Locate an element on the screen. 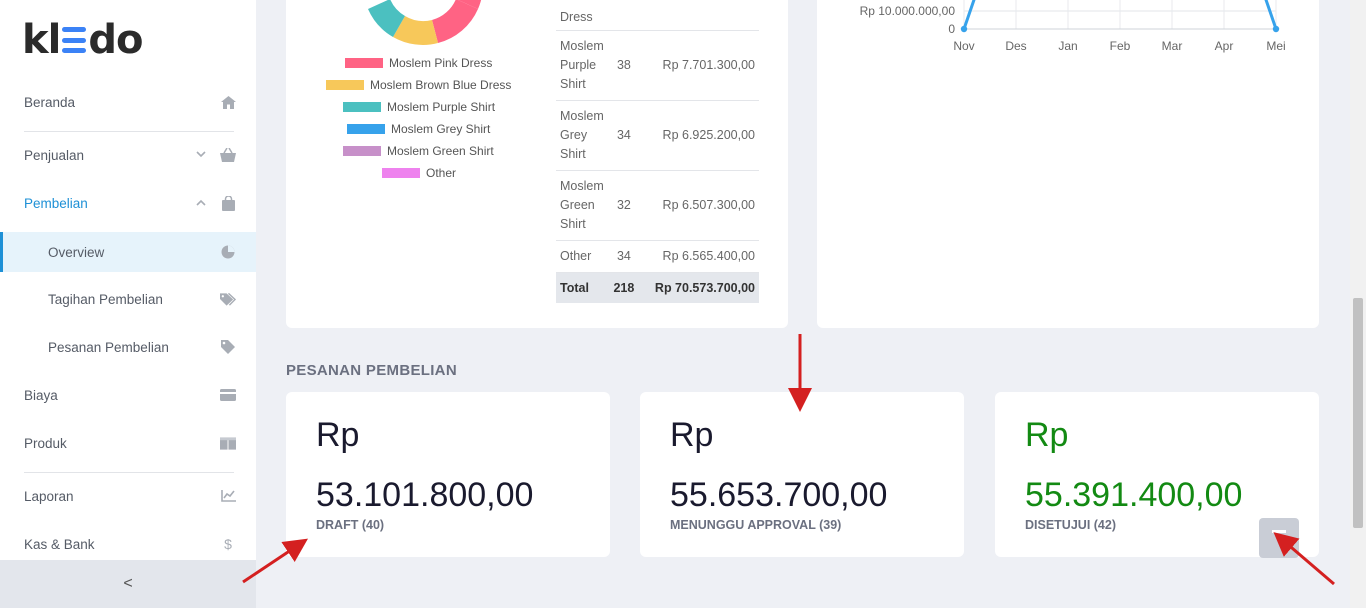  kledo-logo: kl do is located at coordinates (82, 40).